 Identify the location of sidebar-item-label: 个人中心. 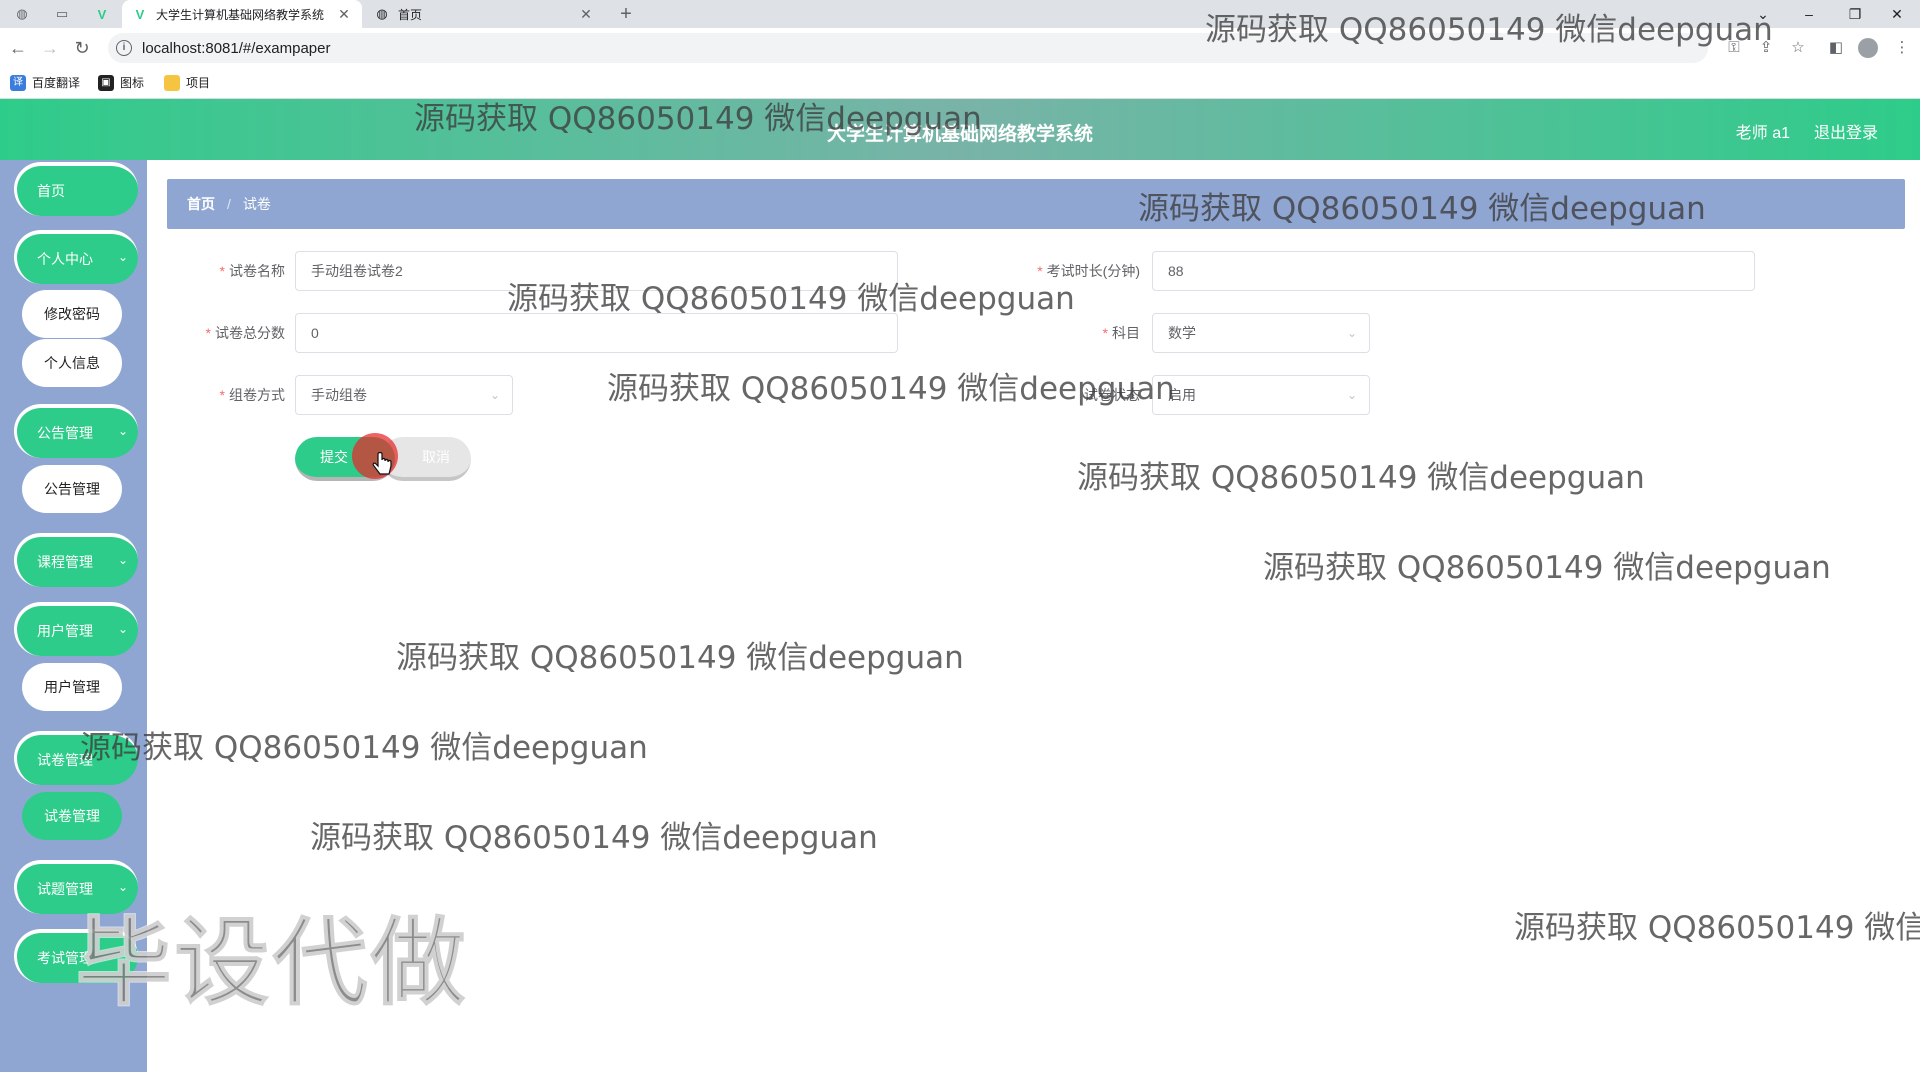
(65, 259).